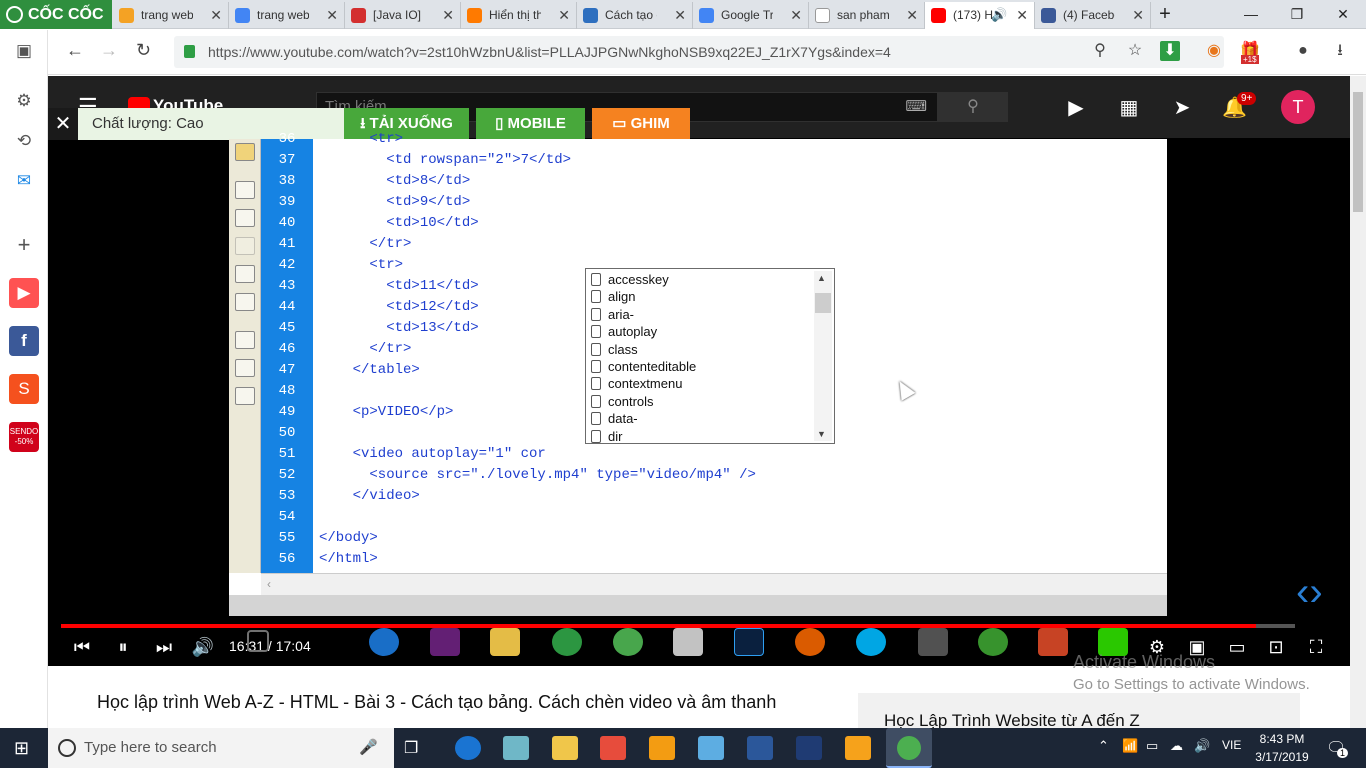 The height and width of the screenshot is (768, 1366). I want to click on autocomplete-item: dir, so click(701, 436).